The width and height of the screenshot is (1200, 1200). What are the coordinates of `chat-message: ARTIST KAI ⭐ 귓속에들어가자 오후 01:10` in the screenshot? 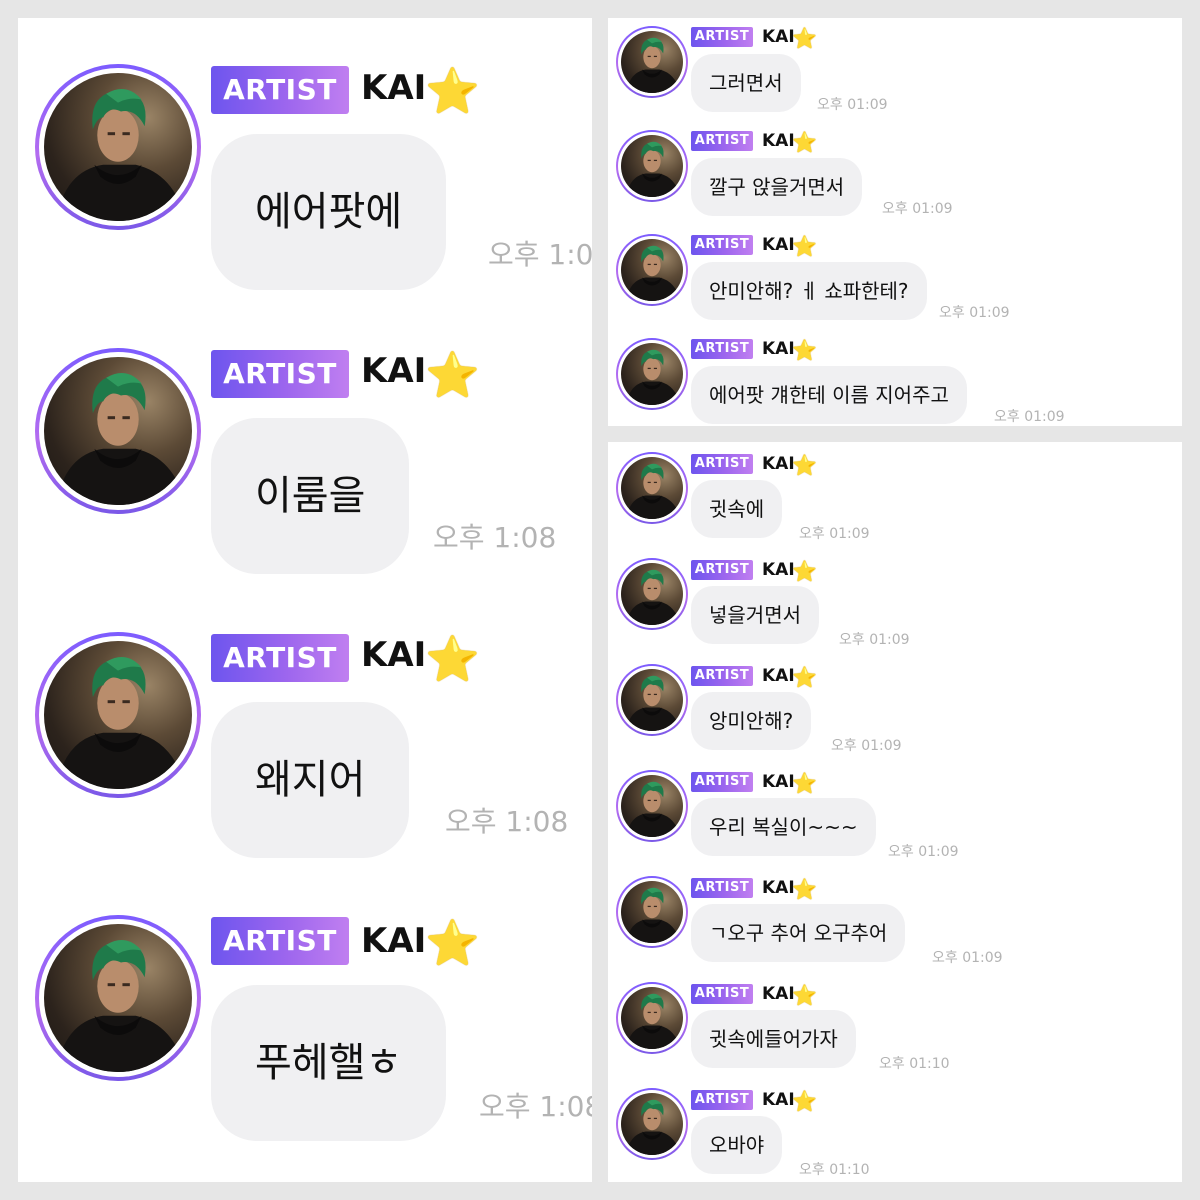 It's located at (895, 1025).